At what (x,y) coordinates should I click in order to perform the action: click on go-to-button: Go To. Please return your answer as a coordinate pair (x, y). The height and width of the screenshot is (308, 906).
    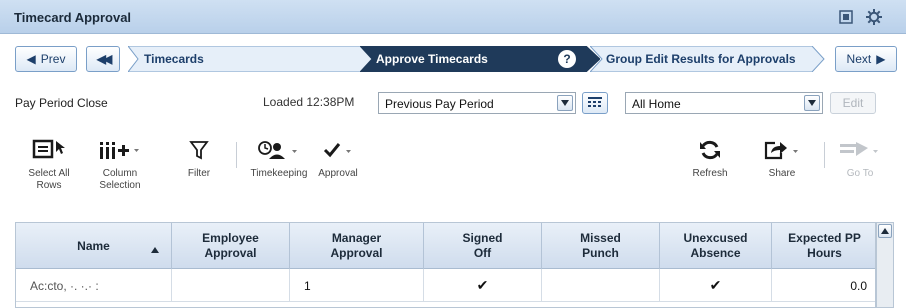
    Looking at the image, I should click on (860, 156).